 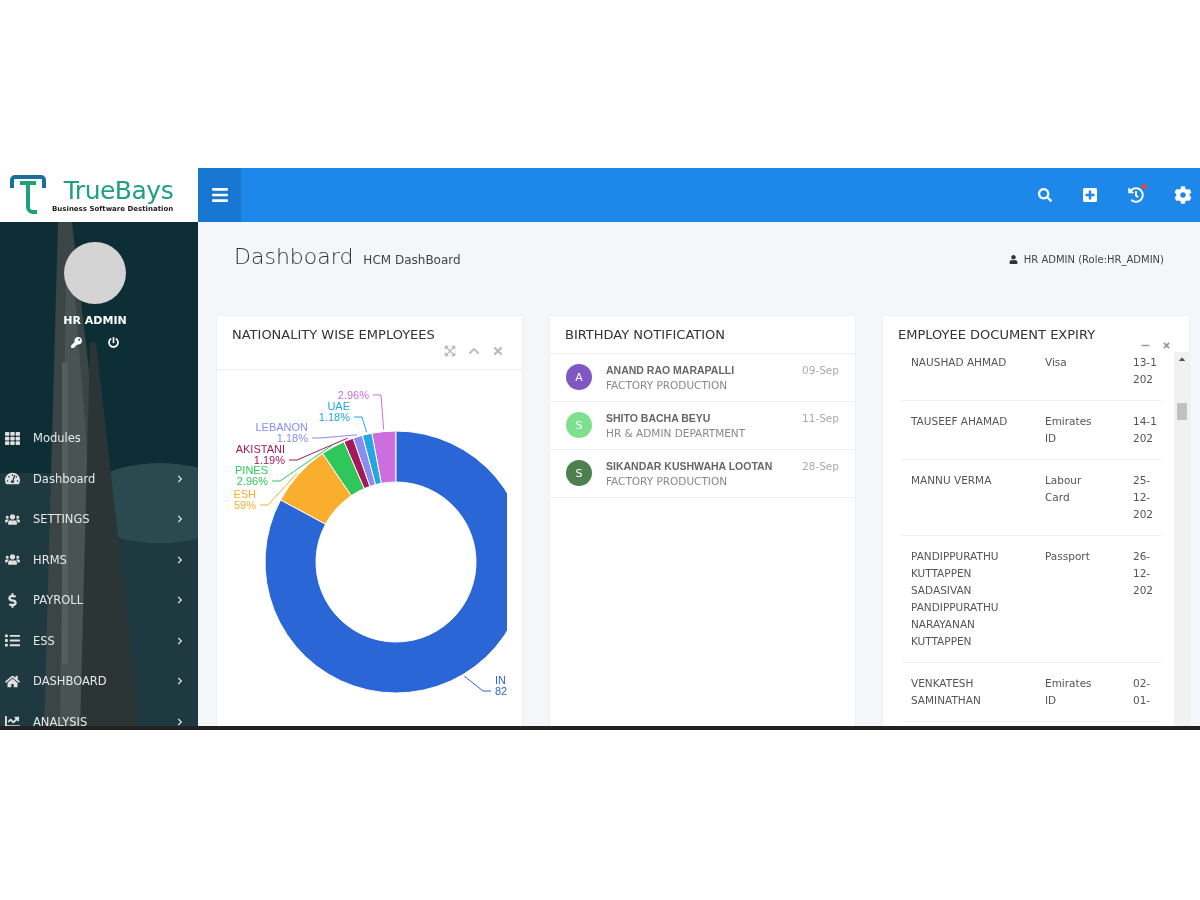 What do you see at coordinates (501, 691) in the screenshot?
I see `slice-value: 82` at bounding box center [501, 691].